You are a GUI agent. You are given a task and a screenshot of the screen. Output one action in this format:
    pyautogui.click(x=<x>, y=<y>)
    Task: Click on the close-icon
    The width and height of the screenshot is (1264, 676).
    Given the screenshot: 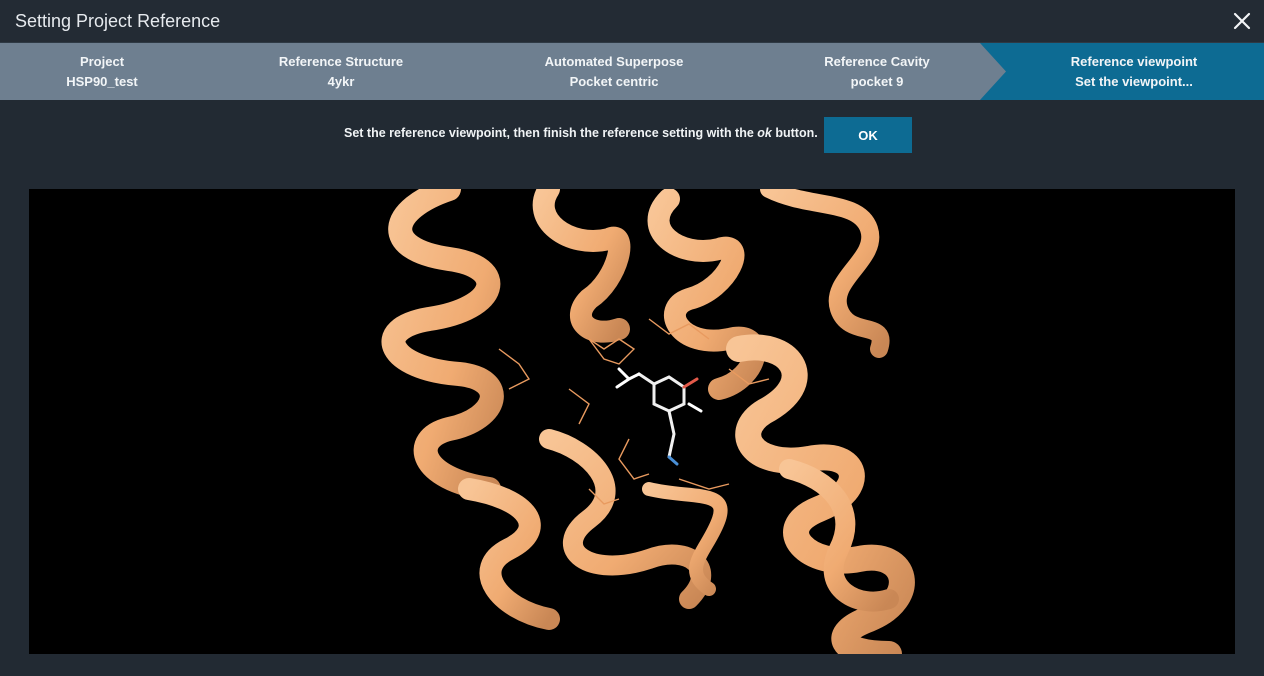 What is the action you would take?
    pyautogui.click(x=1242, y=21)
    